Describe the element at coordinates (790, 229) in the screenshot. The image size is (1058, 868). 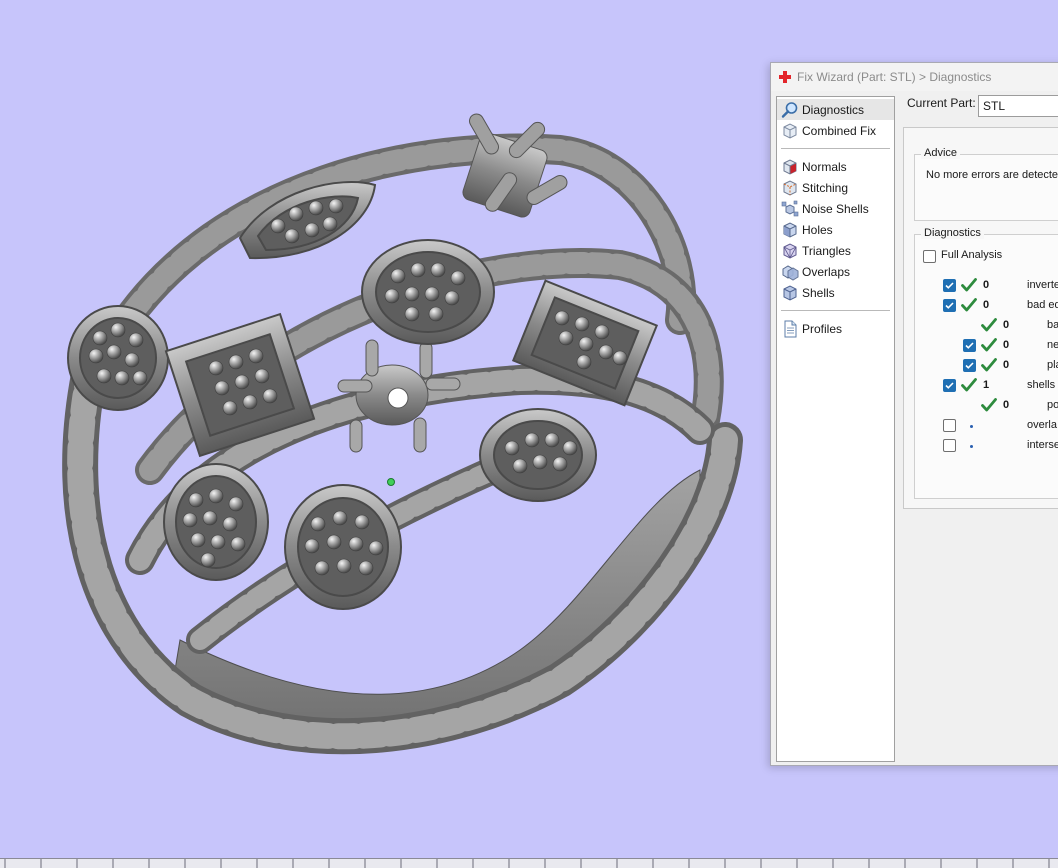
I see `holes-cube-icon` at that location.